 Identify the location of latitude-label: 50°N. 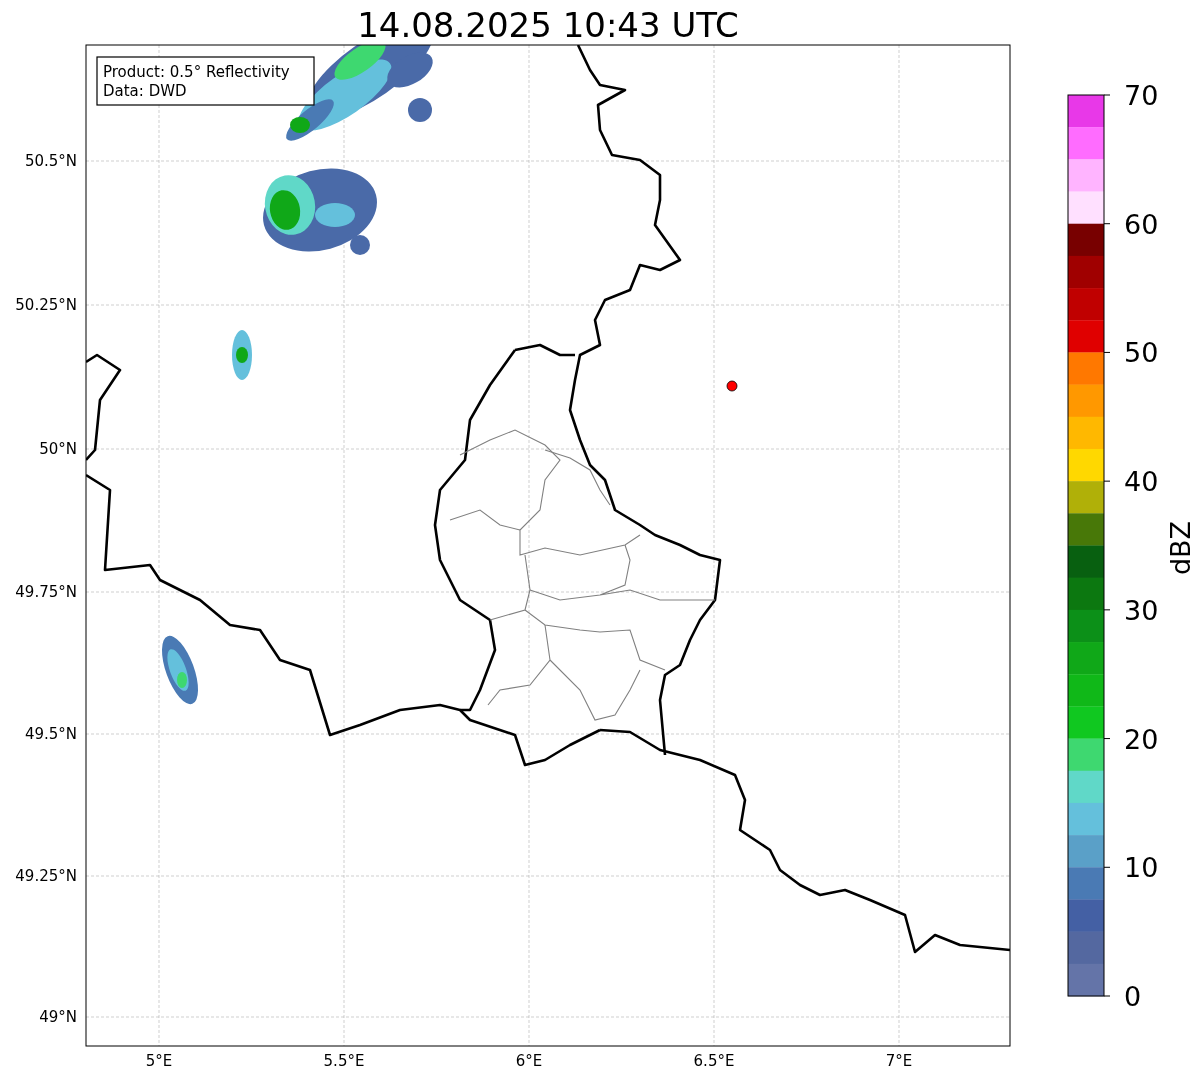
(58, 449).